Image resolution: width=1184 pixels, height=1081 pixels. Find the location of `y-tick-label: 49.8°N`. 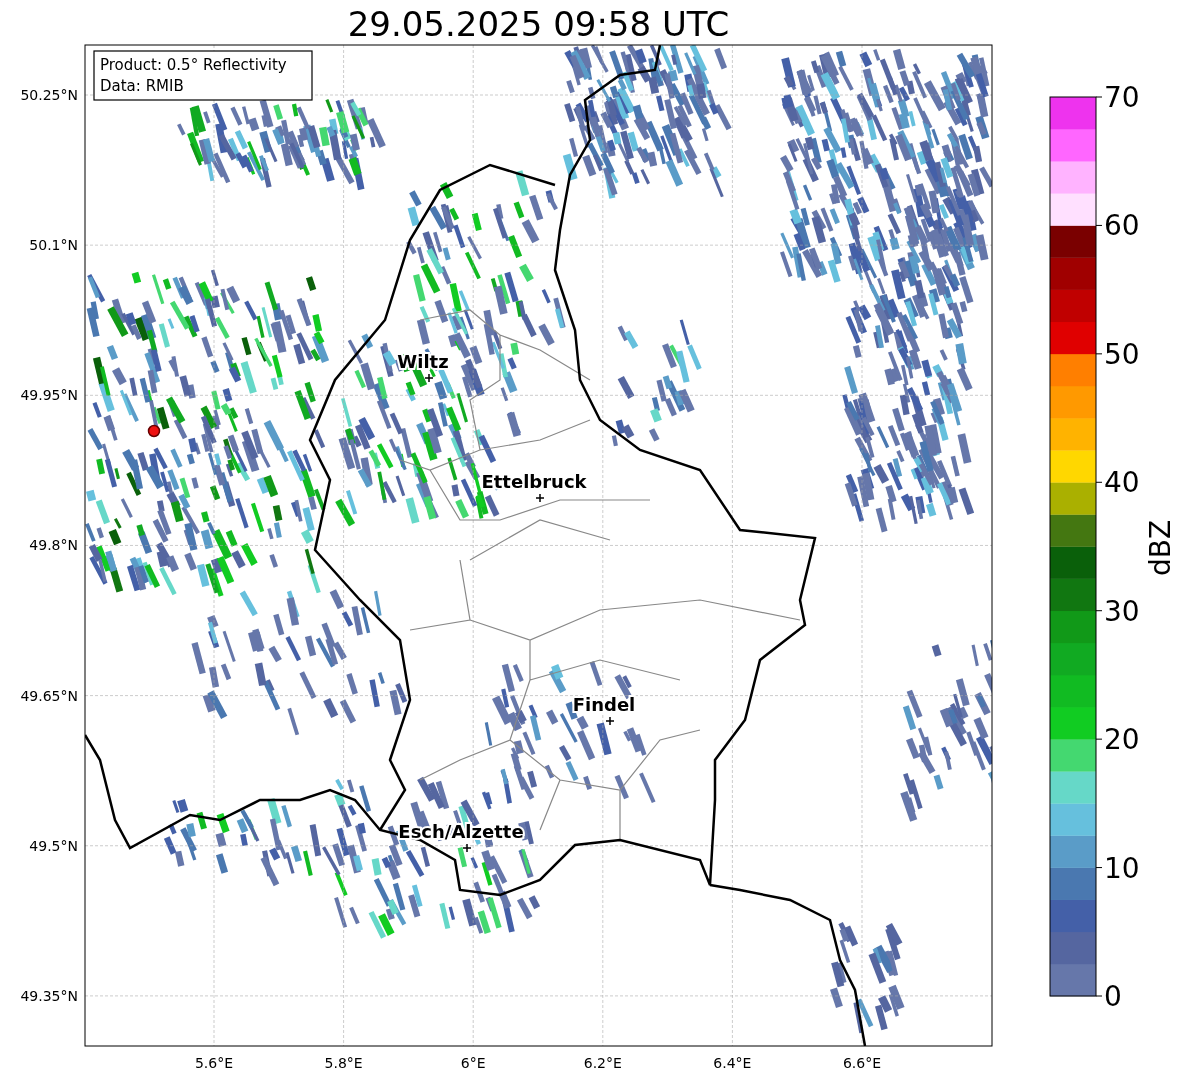

y-tick-label: 49.8°N is located at coordinates (53, 545).